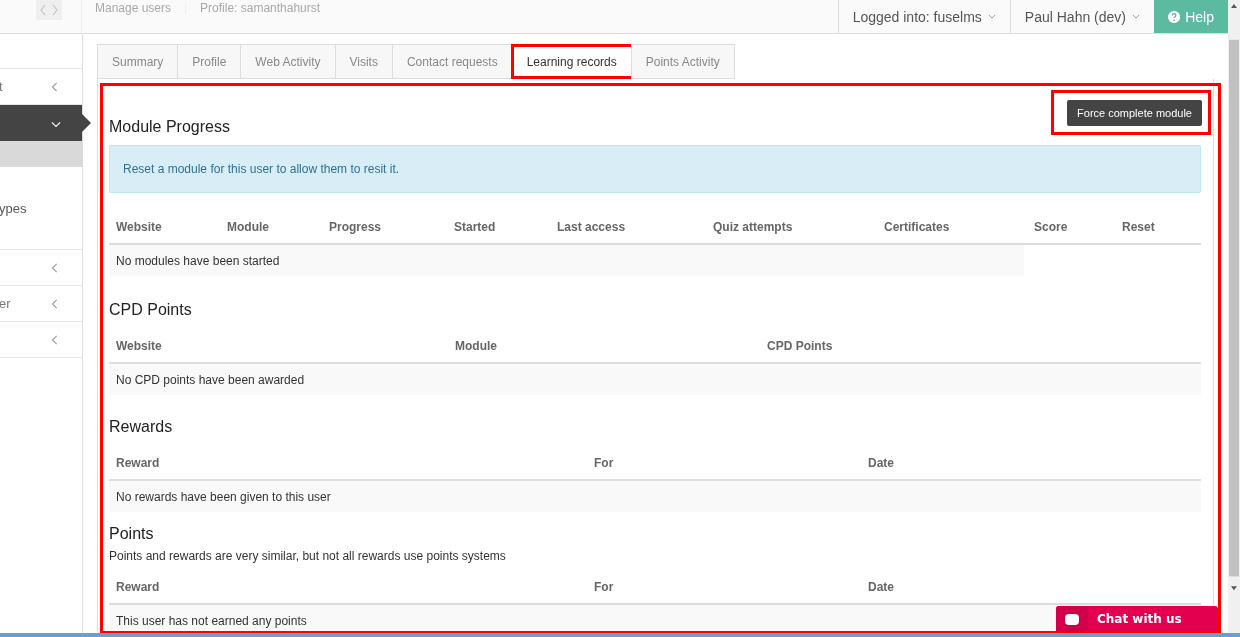  I want to click on section-title: CPD Points, so click(151, 310).